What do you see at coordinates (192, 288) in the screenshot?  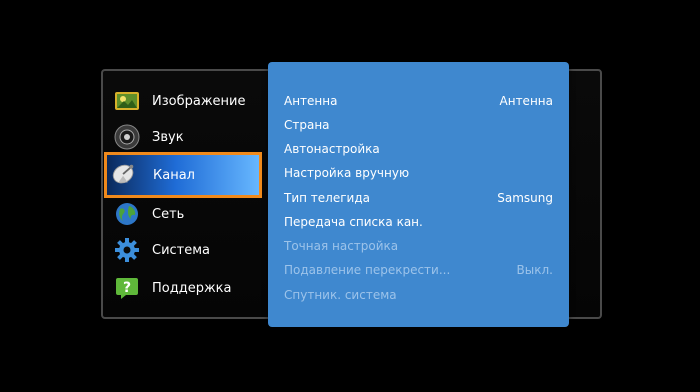 I see `category-label: Поддержка` at bounding box center [192, 288].